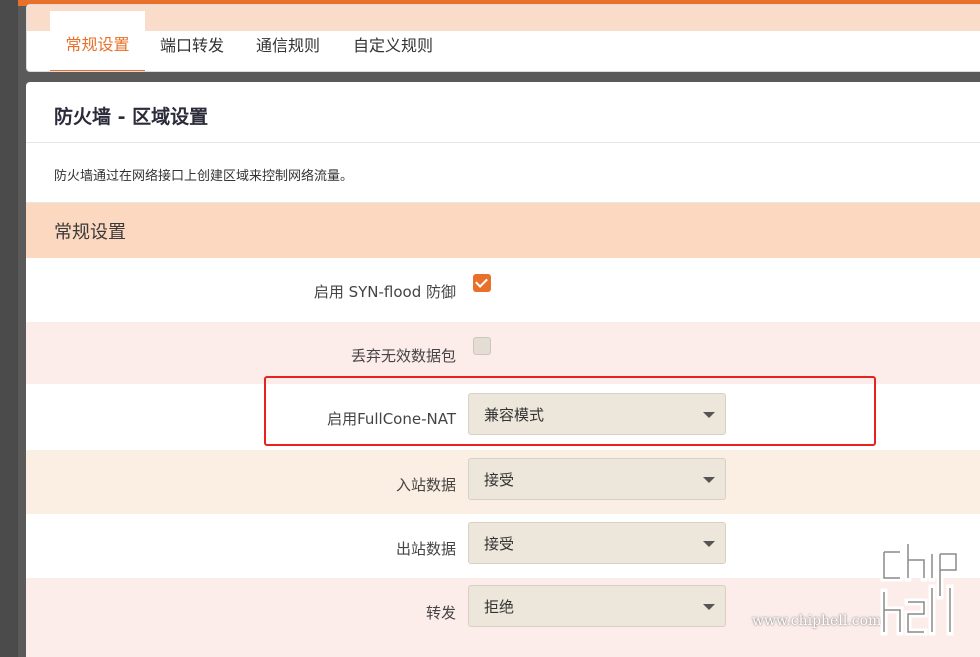  Describe the element at coordinates (503, 230) in the screenshot. I see `section-title: 常规设置` at that location.